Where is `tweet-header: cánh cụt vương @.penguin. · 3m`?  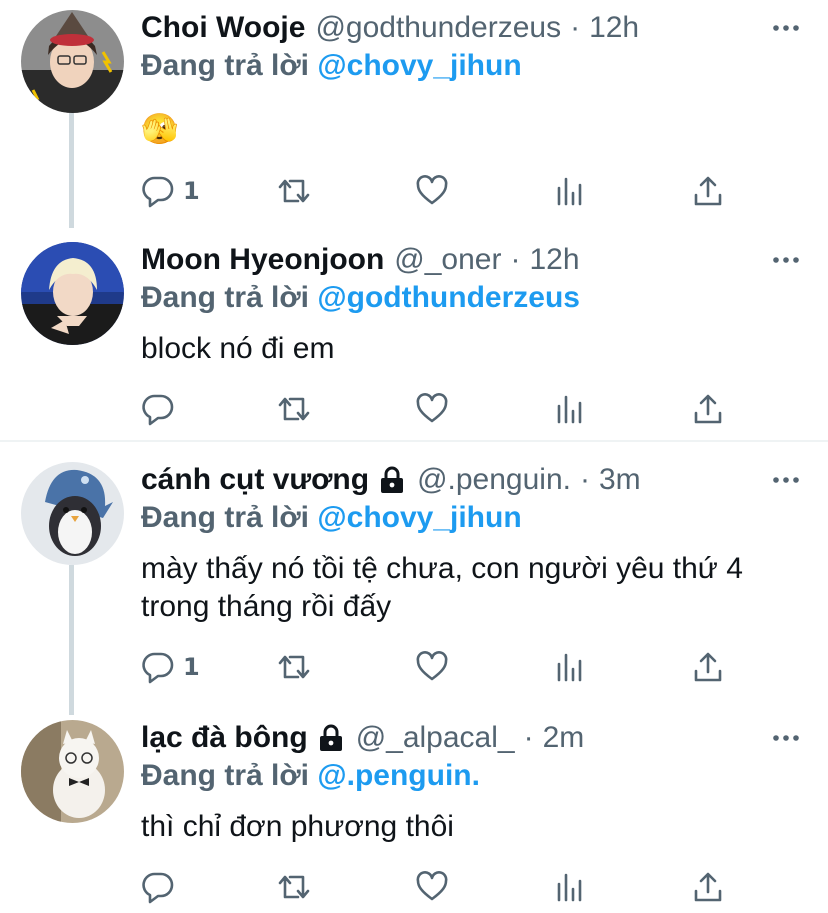 tweet-header: cánh cụt vương @.penguin. · 3m is located at coordinates (391, 480).